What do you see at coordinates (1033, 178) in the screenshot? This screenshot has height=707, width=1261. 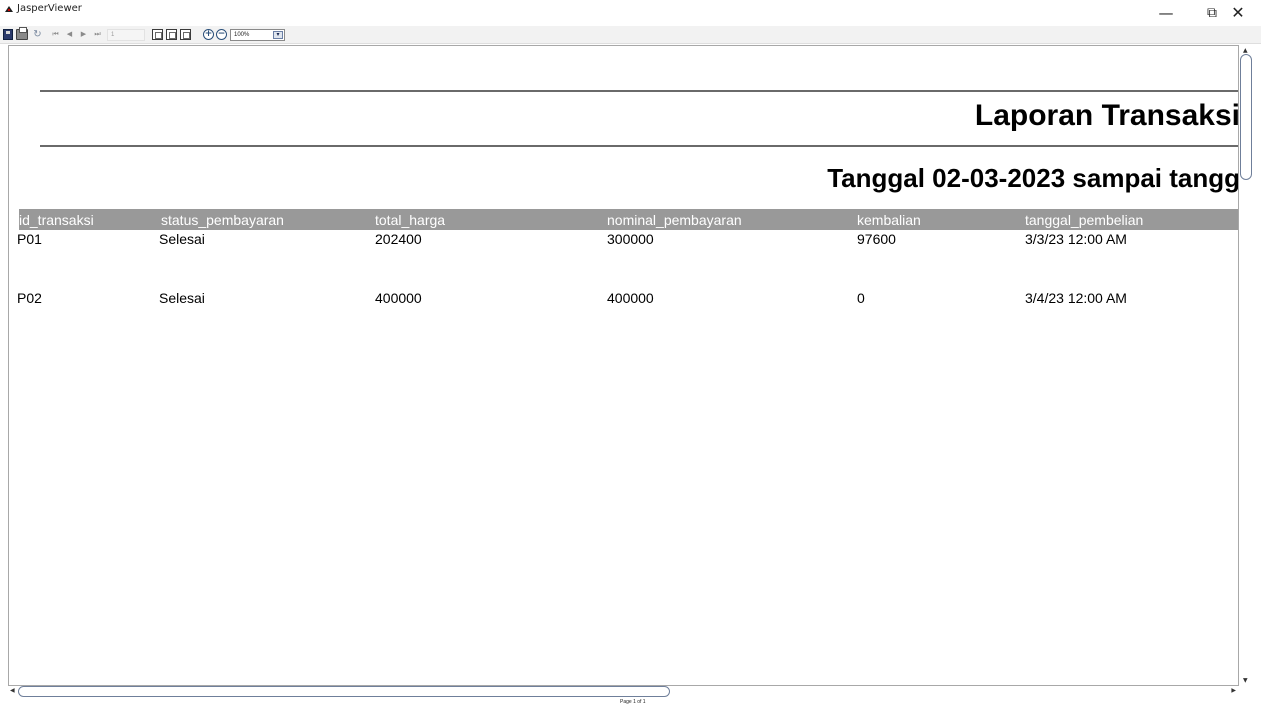 I see `report-date-range: Tanggal 02-03-2023 sampai tangg` at bounding box center [1033, 178].